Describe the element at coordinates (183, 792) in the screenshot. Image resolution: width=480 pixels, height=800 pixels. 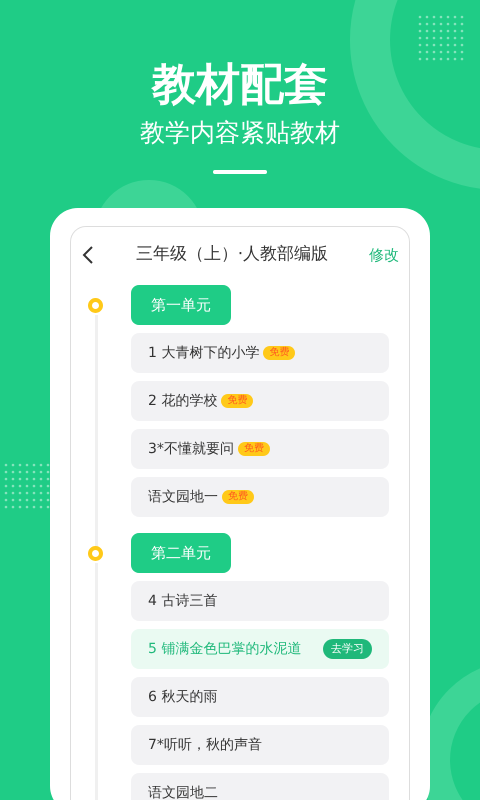
I see `lesson-title: 语文园地二` at that location.